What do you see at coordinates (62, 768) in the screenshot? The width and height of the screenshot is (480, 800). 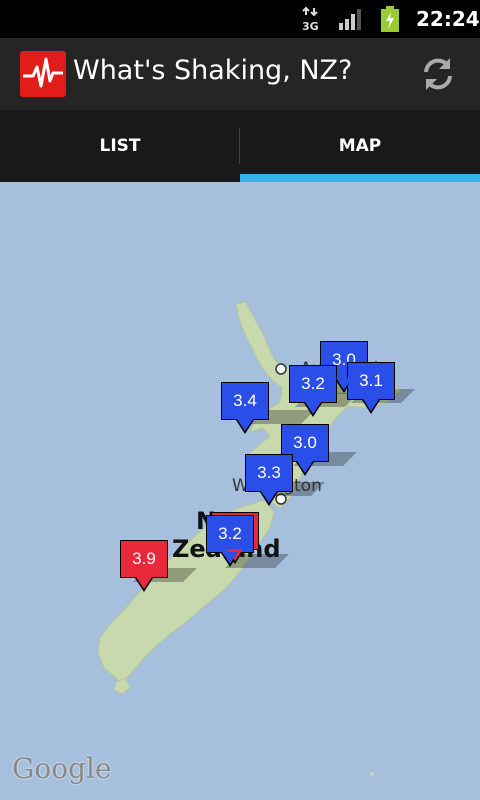 I see `google-attribution-logo: Google` at bounding box center [62, 768].